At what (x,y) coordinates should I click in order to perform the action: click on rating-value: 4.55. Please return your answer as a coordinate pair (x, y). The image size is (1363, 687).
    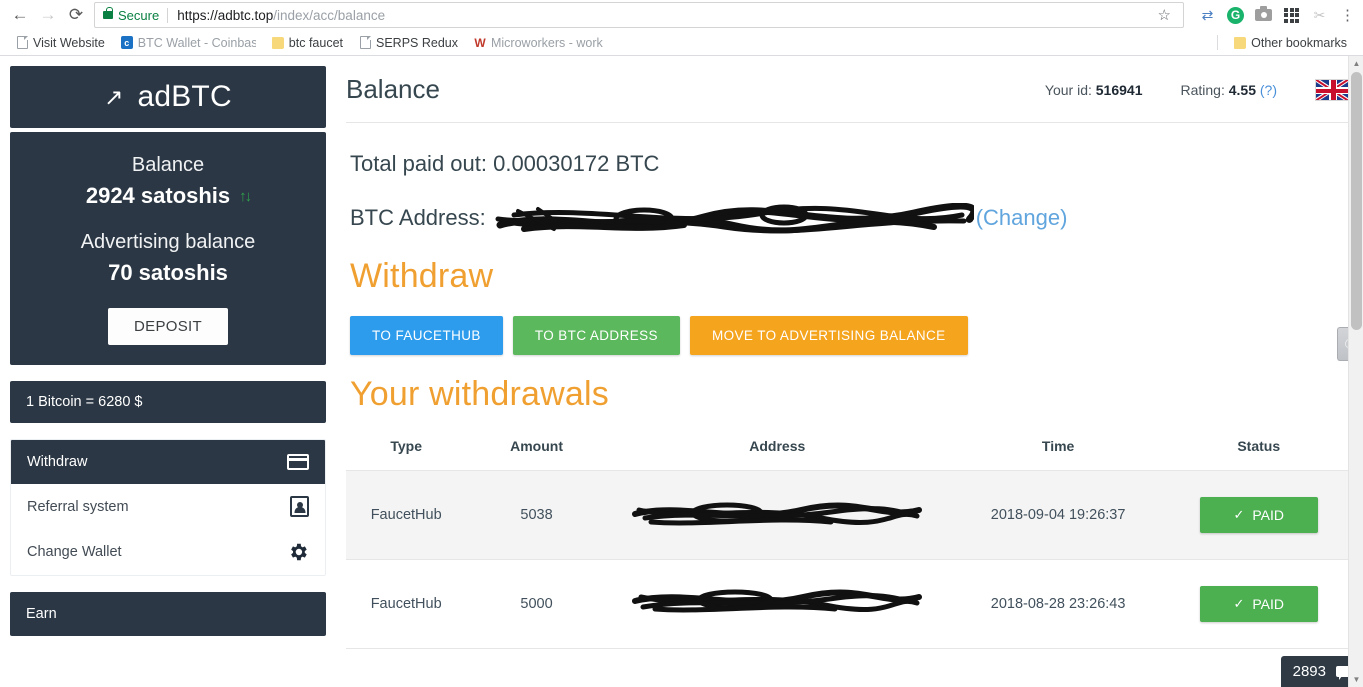
    Looking at the image, I should click on (1242, 89).